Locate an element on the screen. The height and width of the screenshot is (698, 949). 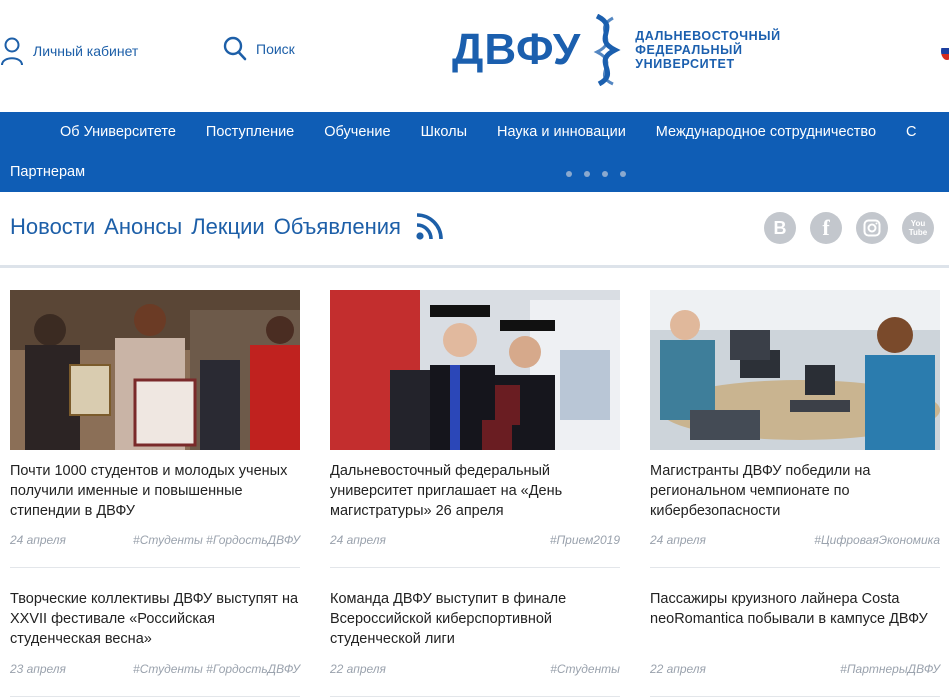
news-image-masters-day is located at coordinates (475, 370).